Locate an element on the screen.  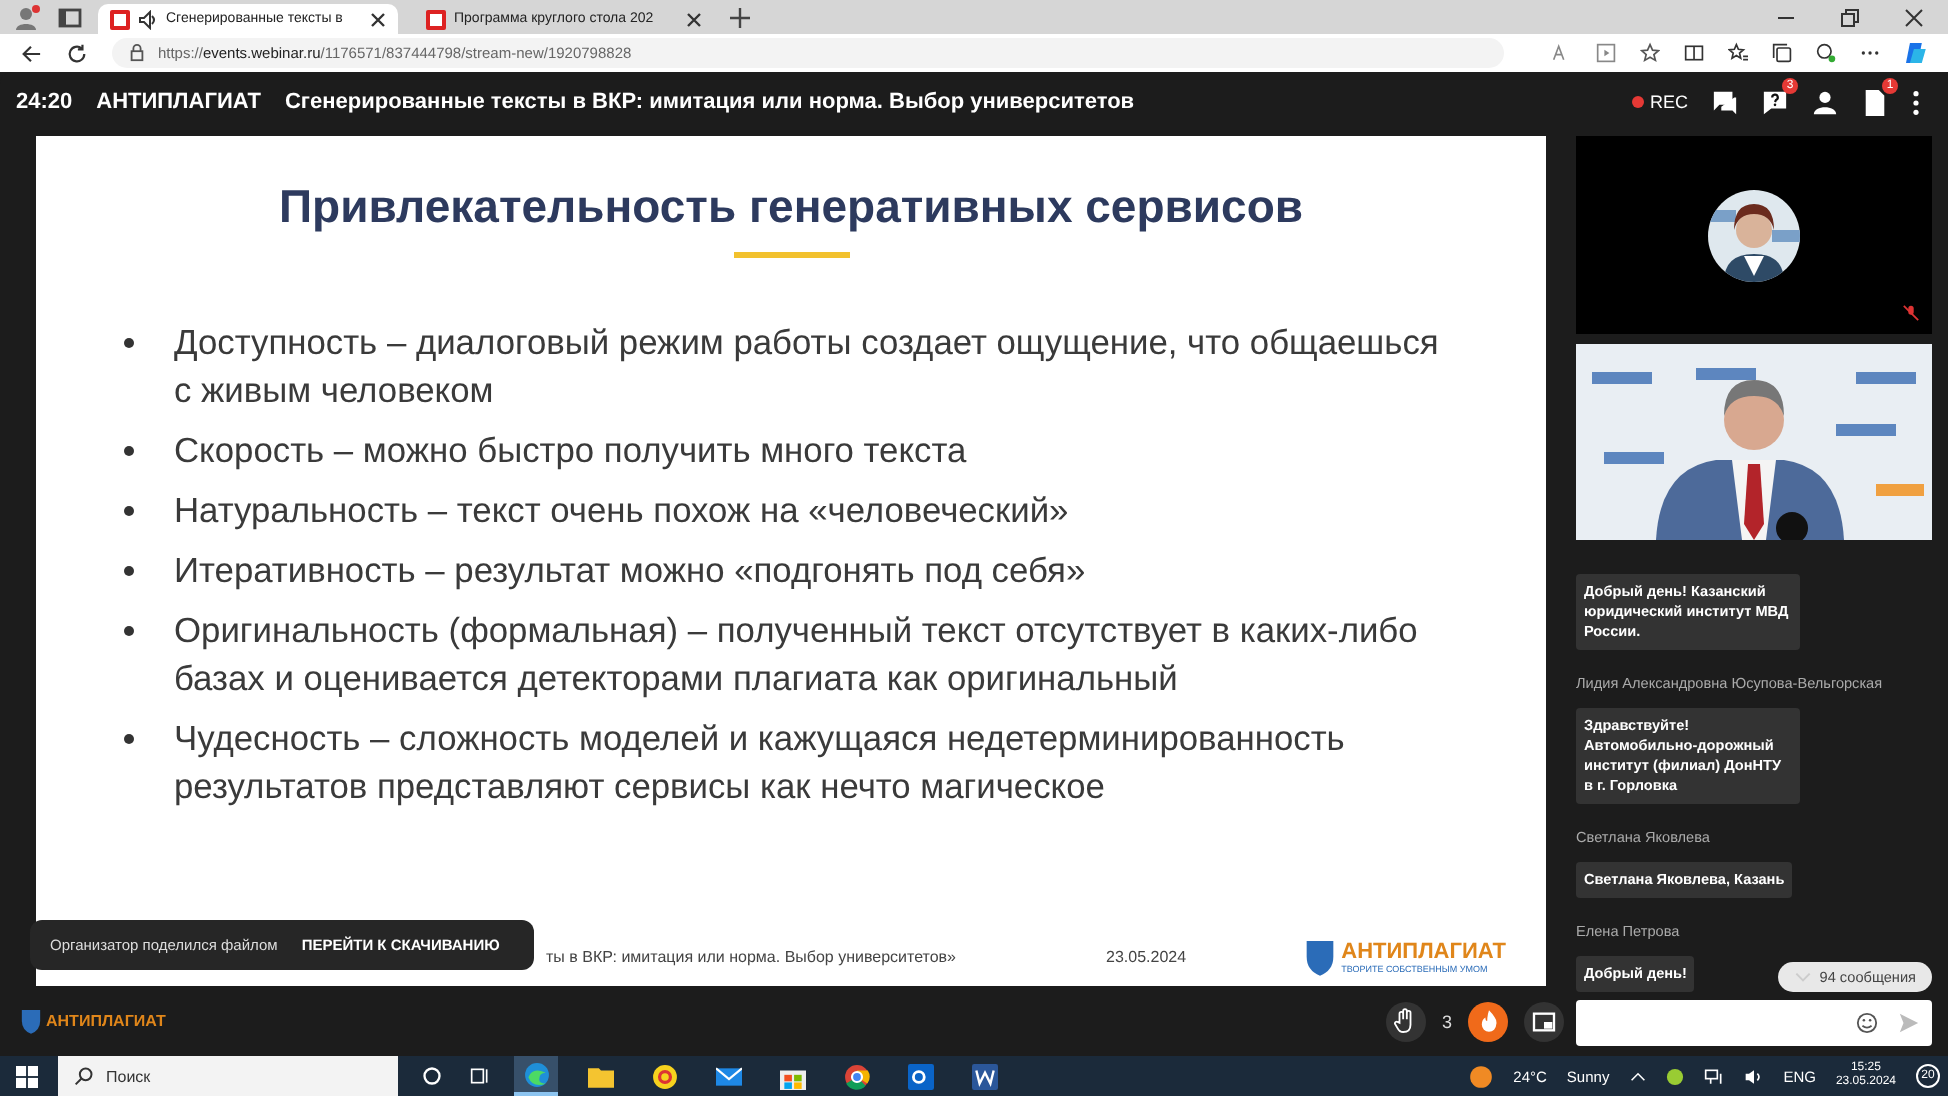
cortana-icon is located at coordinates (432, 1076).